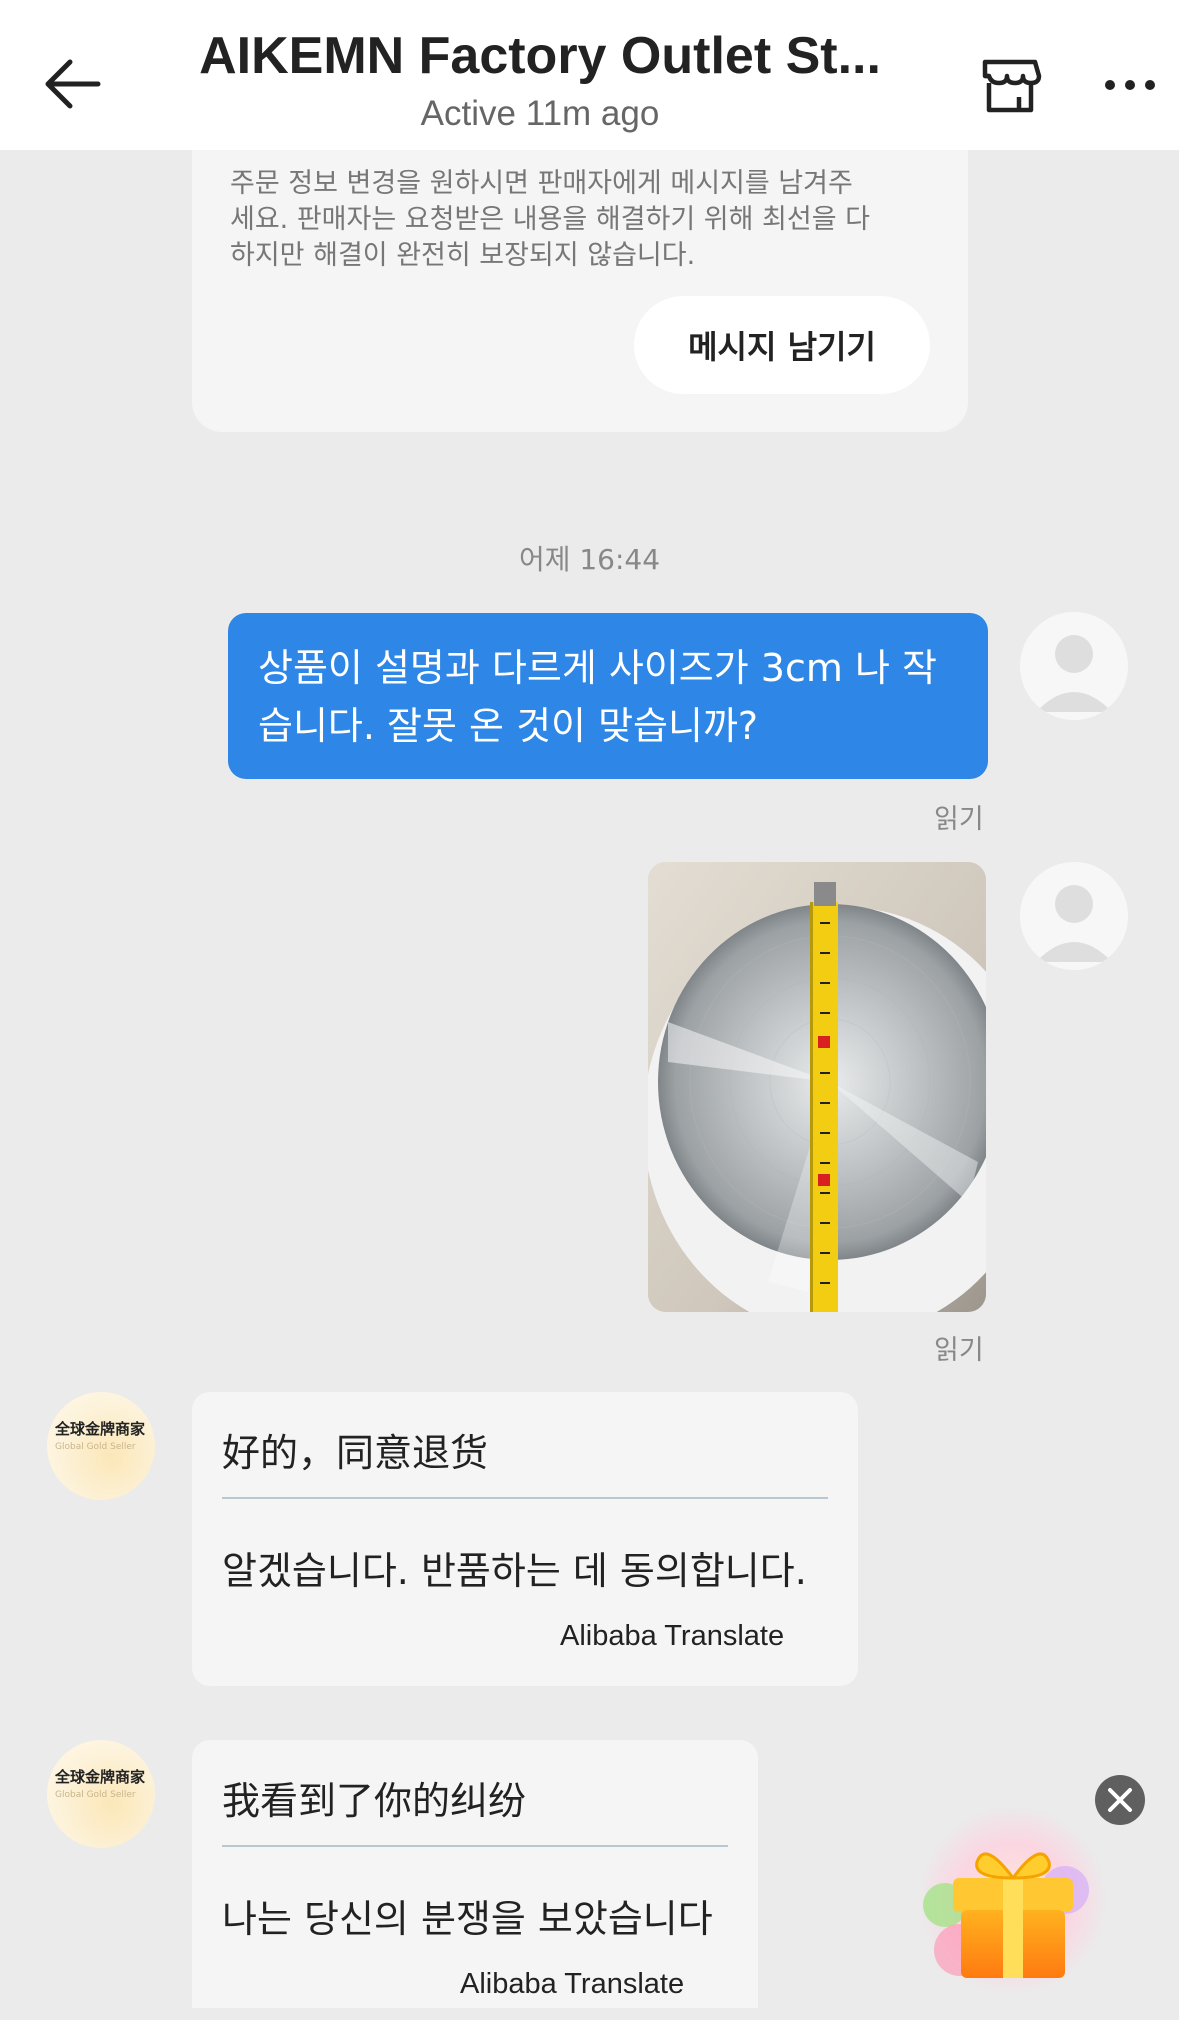 This screenshot has height=2020, width=1179. Describe the element at coordinates (782, 345) in the screenshot. I see `leave-message-button: 메시지 남기기` at that location.